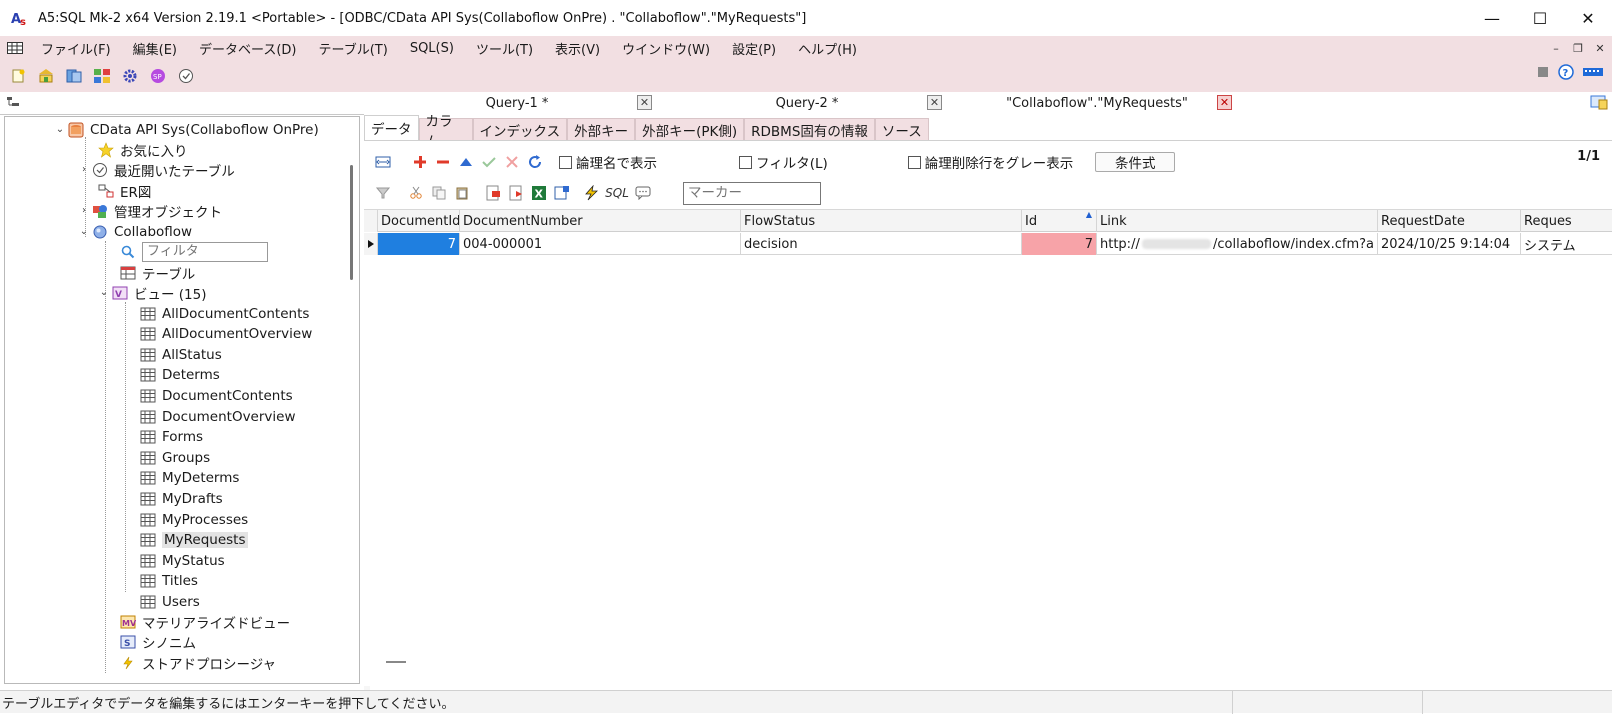 The height and width of the screenshot is (714, 1612). I want to click on tree-item-view: MyDrafts, so click(174, 498).